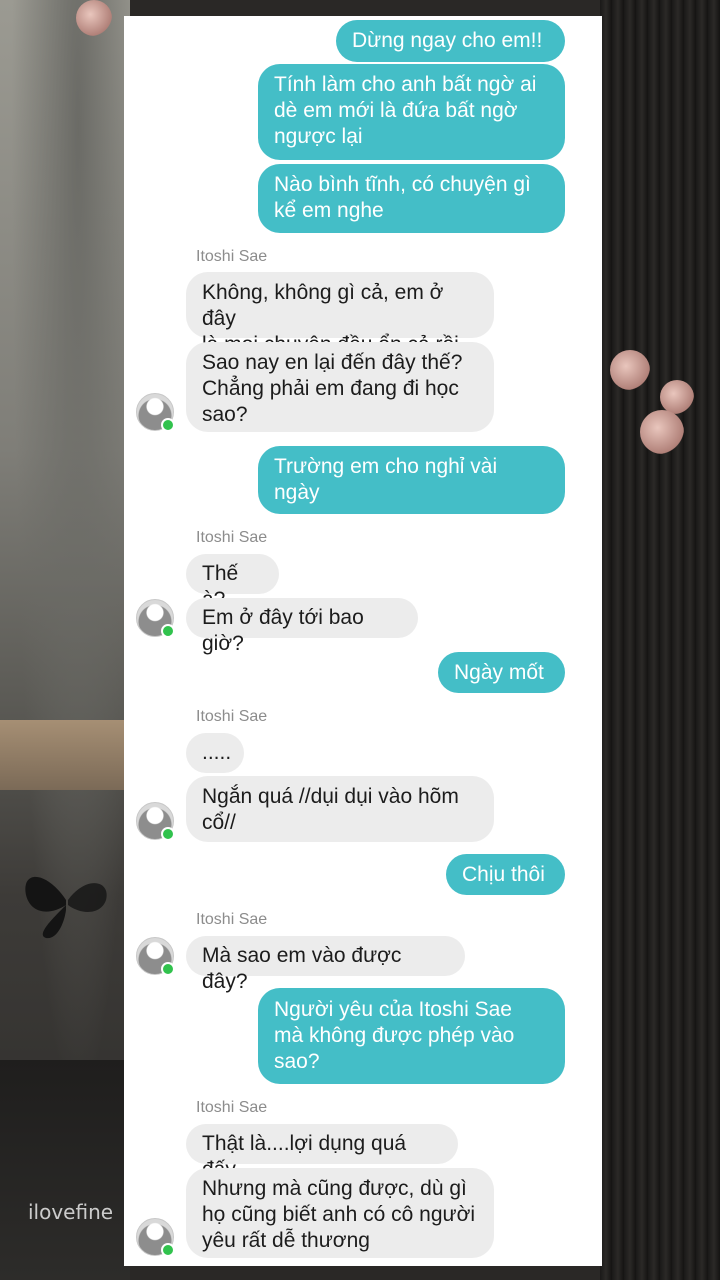 The width and height of the screenshot is (720, 1280). What do you see at coordinates (396, 110) in the screenshot?
I see `message-line: dè em mới là đứa bất ngờ` at bounding box center [396, 110].